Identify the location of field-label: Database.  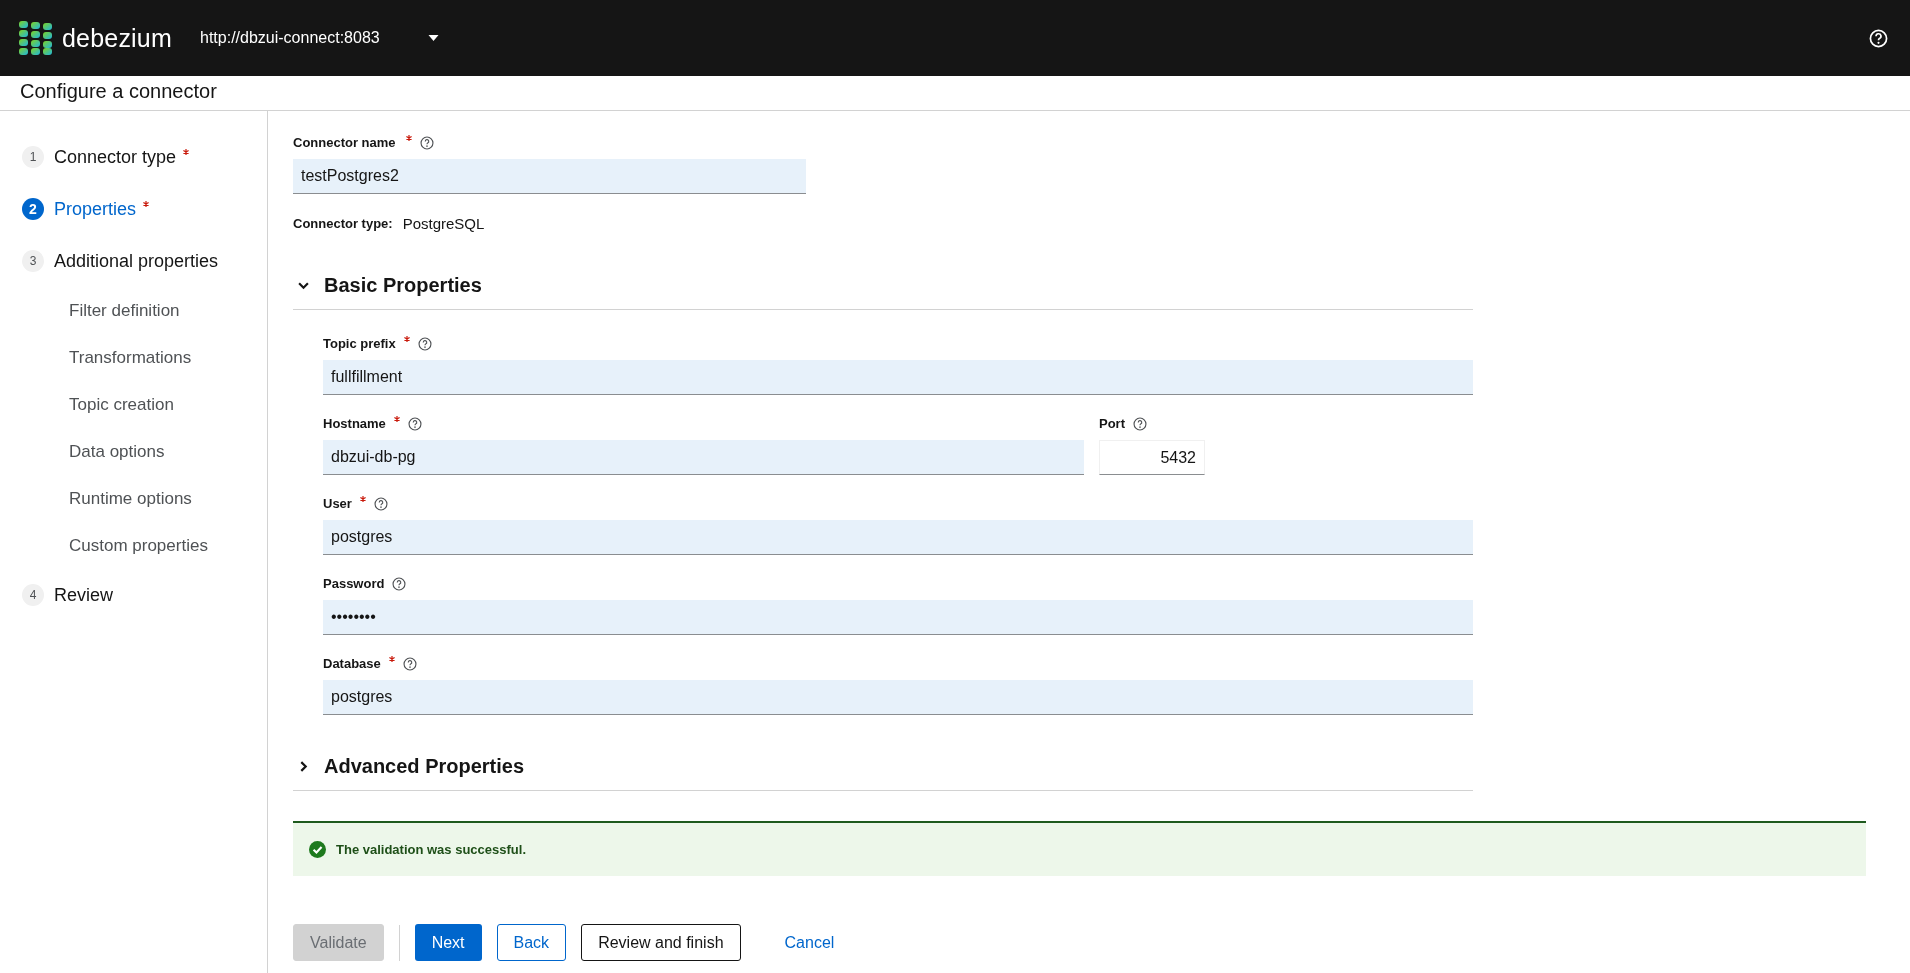
(352, 663).